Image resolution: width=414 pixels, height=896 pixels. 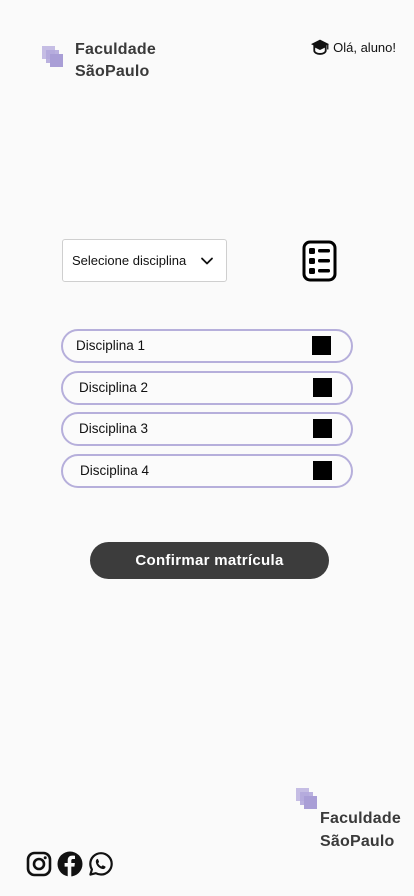 What do you see at coordinates (114, 387) in the screenshot?
I see `discipline-item-label: Disciplina 2` at bounding box center [114, 387].